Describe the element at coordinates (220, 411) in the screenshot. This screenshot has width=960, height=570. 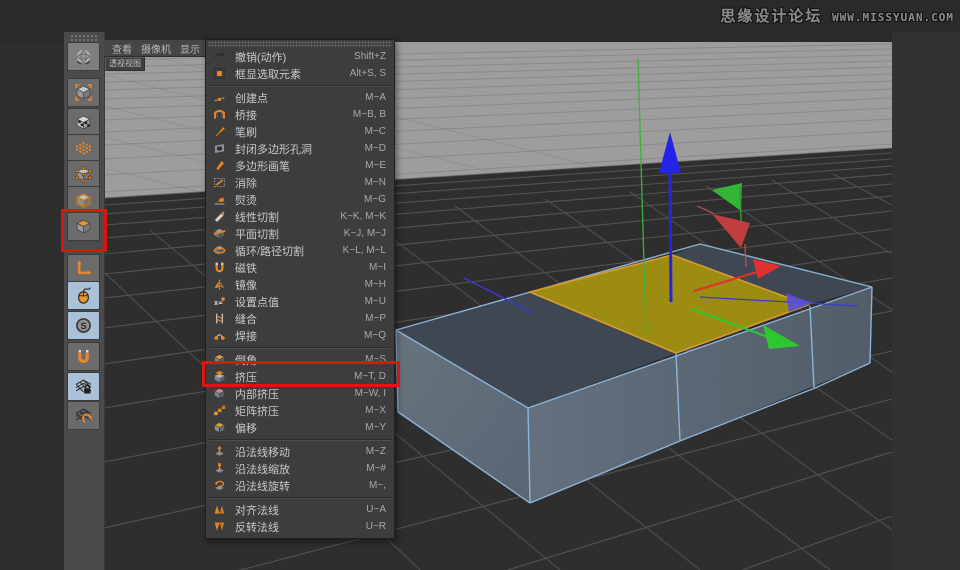
I see `matrix-extrude-icon` at that location.